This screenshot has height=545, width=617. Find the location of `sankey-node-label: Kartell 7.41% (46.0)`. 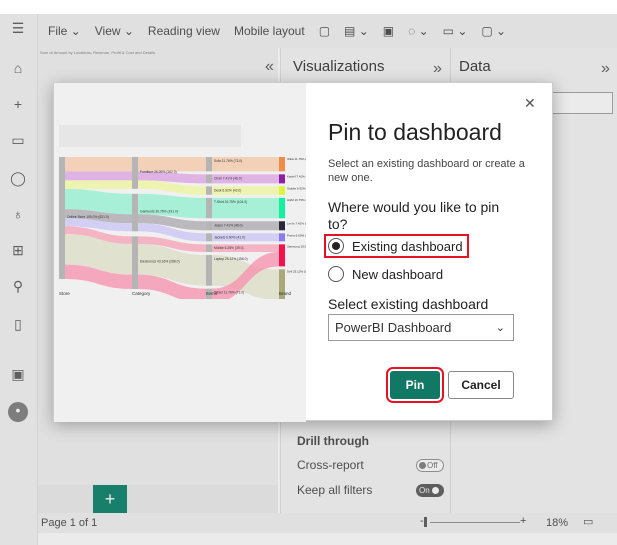

sankey-node-label: Kartell 7.41% (46.0) is located at coordinates (296, 176).